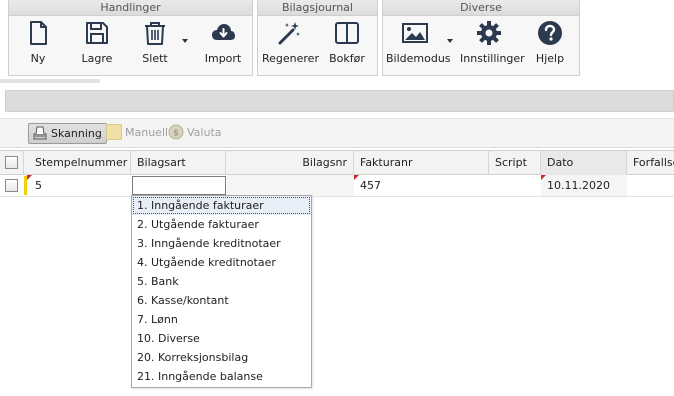 The image size is (674, 396). What do you see at coordinates (650, 185) in the screenshot?
I see `cell-forfallsdato` at bounding box center [650, 185].